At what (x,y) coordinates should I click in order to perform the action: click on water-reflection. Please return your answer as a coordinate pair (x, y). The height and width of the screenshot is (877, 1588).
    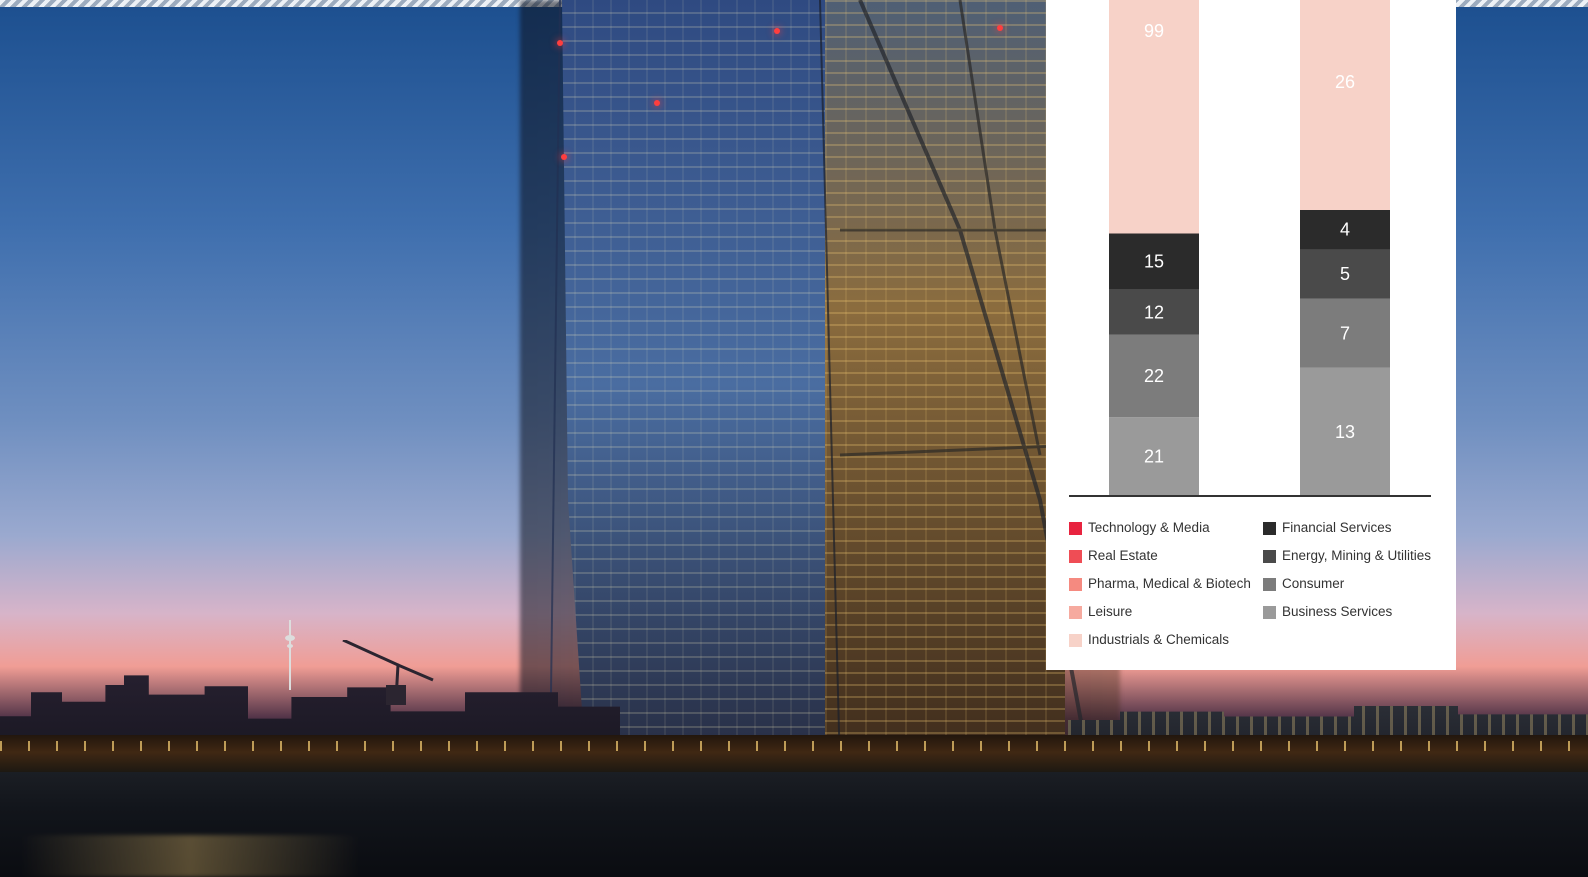
    Looking at the image, I should click on (190, 856).